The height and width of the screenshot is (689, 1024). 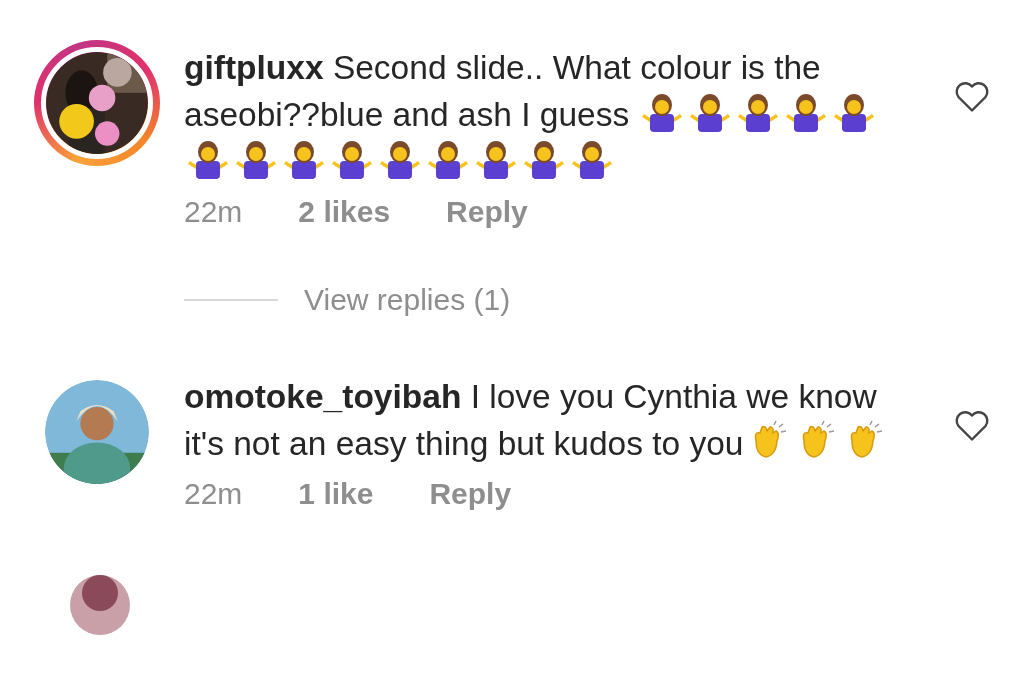 What do you see at coordinates (539, 114) in the screenshot?
I see `comment-text: giftpluxx Second slide.. What colour is the aseobi??blue and ash I guess` at bounding box center [539, 114].